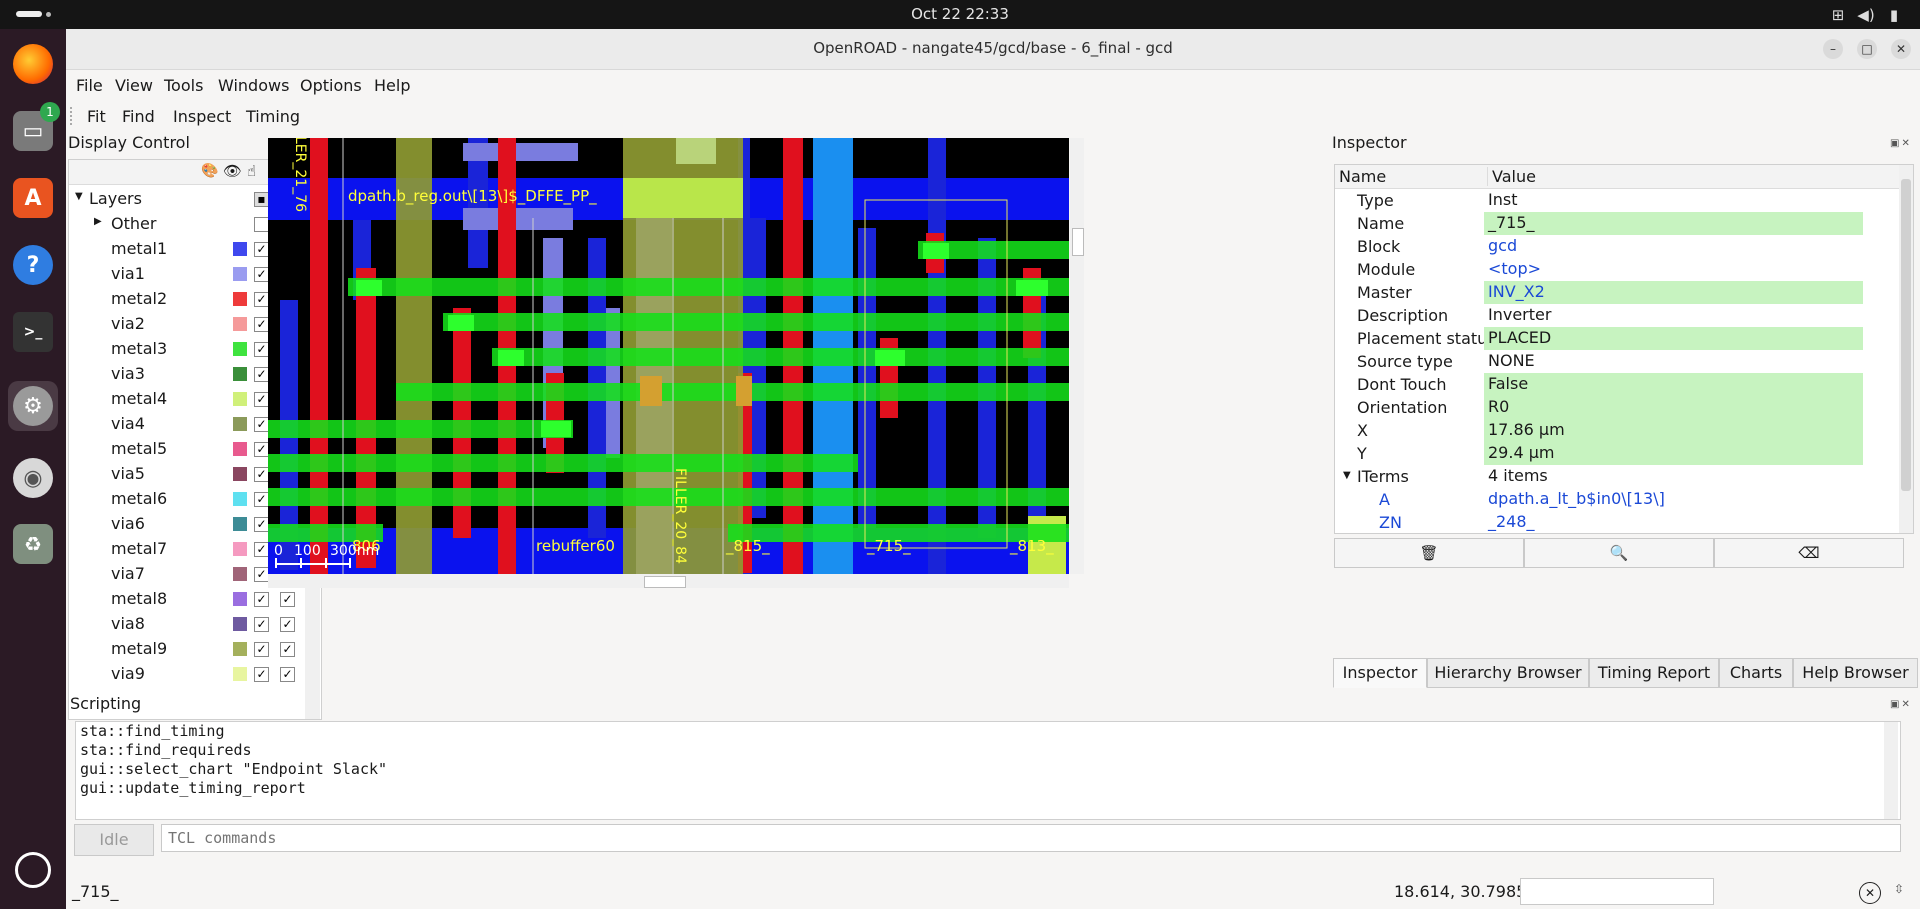 The height and width of the screenshot is (909, 1920). Describe the element at coordinates (960, 14) in the screenshot. I see `clock: Oct 22 22:33` at that location.